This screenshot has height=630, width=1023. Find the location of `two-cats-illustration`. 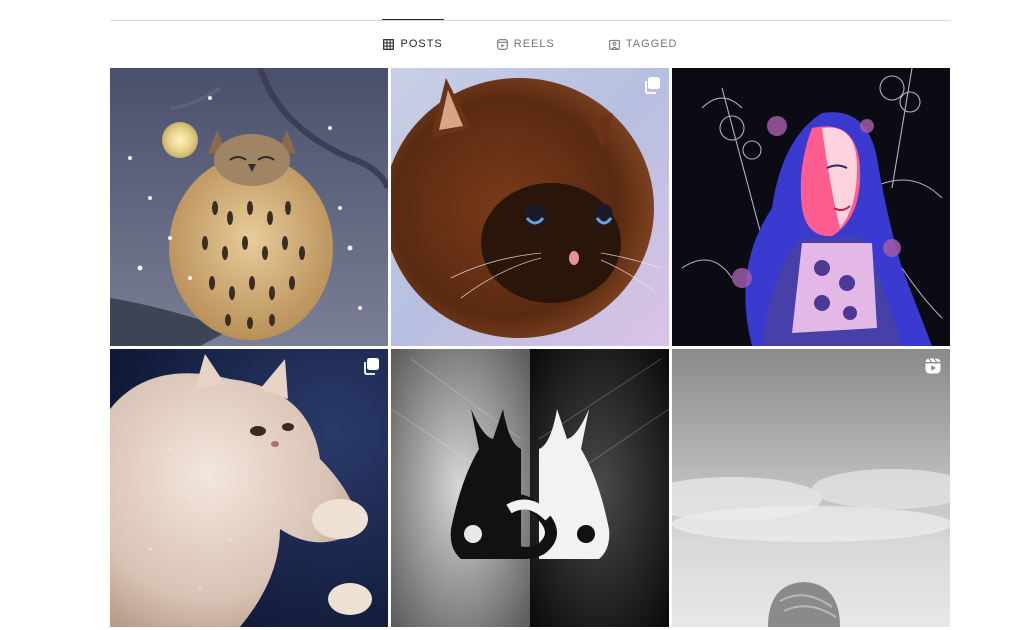

two-cats-illustration is located at coordinates (530, 488).